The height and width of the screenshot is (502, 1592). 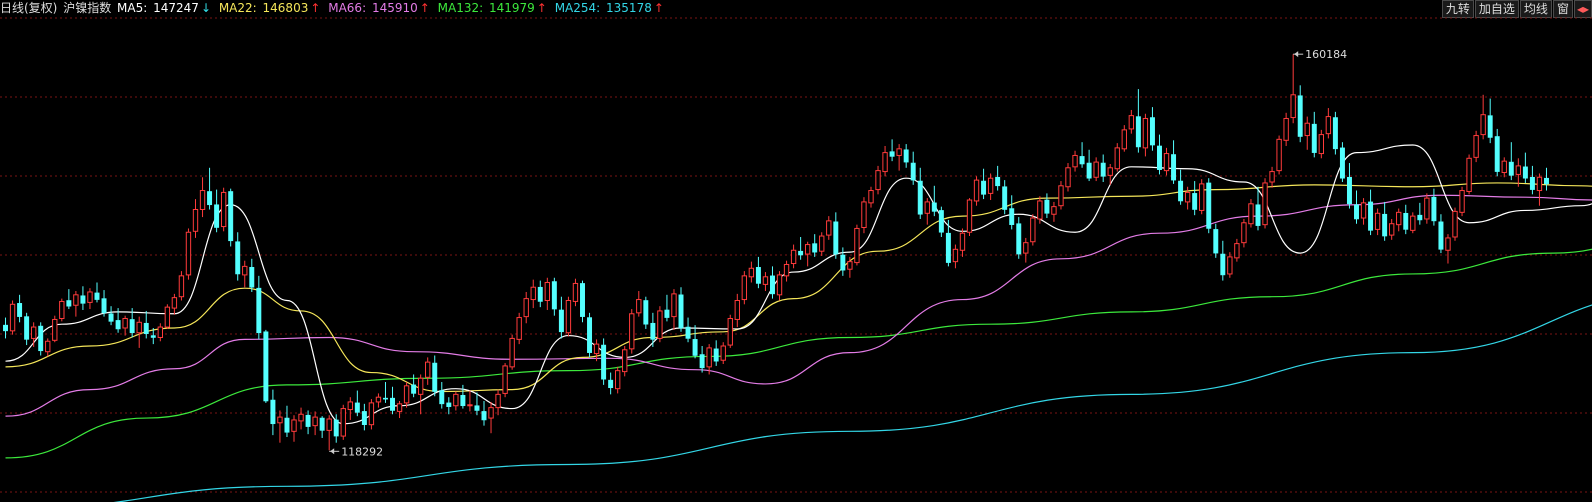 I want to click on high-arrow-icon, so click(x=1296, y=54).